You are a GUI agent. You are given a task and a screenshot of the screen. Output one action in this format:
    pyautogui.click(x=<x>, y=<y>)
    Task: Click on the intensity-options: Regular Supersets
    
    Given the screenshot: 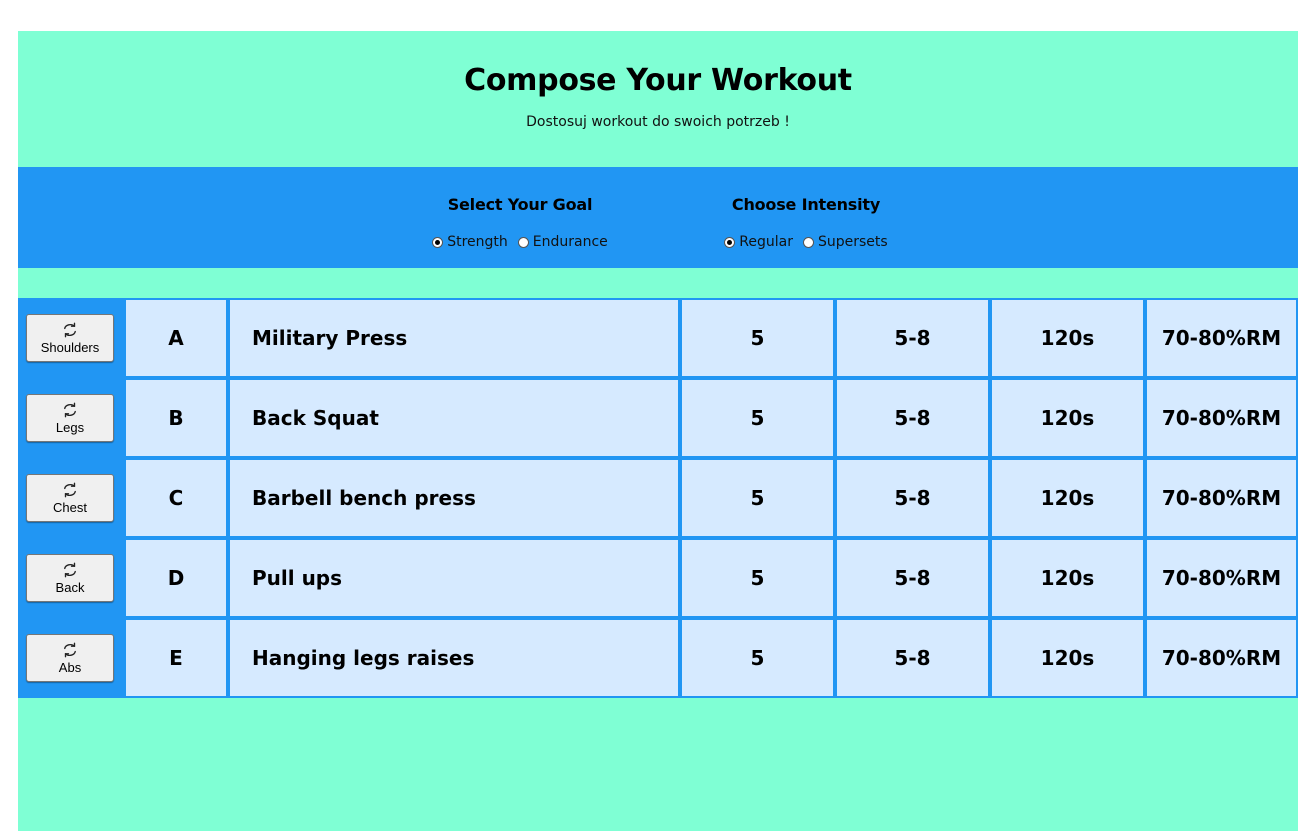 What is the action you would take?
    pyautogui.click(x=806, y=242)
    